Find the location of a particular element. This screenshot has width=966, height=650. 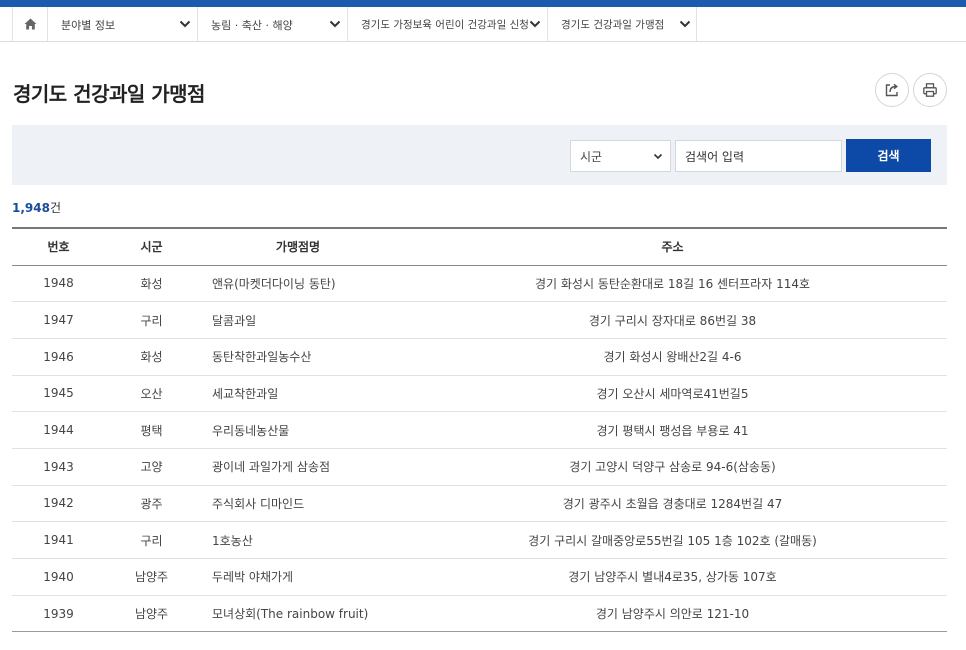

cell-no: 1942 is located at coordinates (58, 504).